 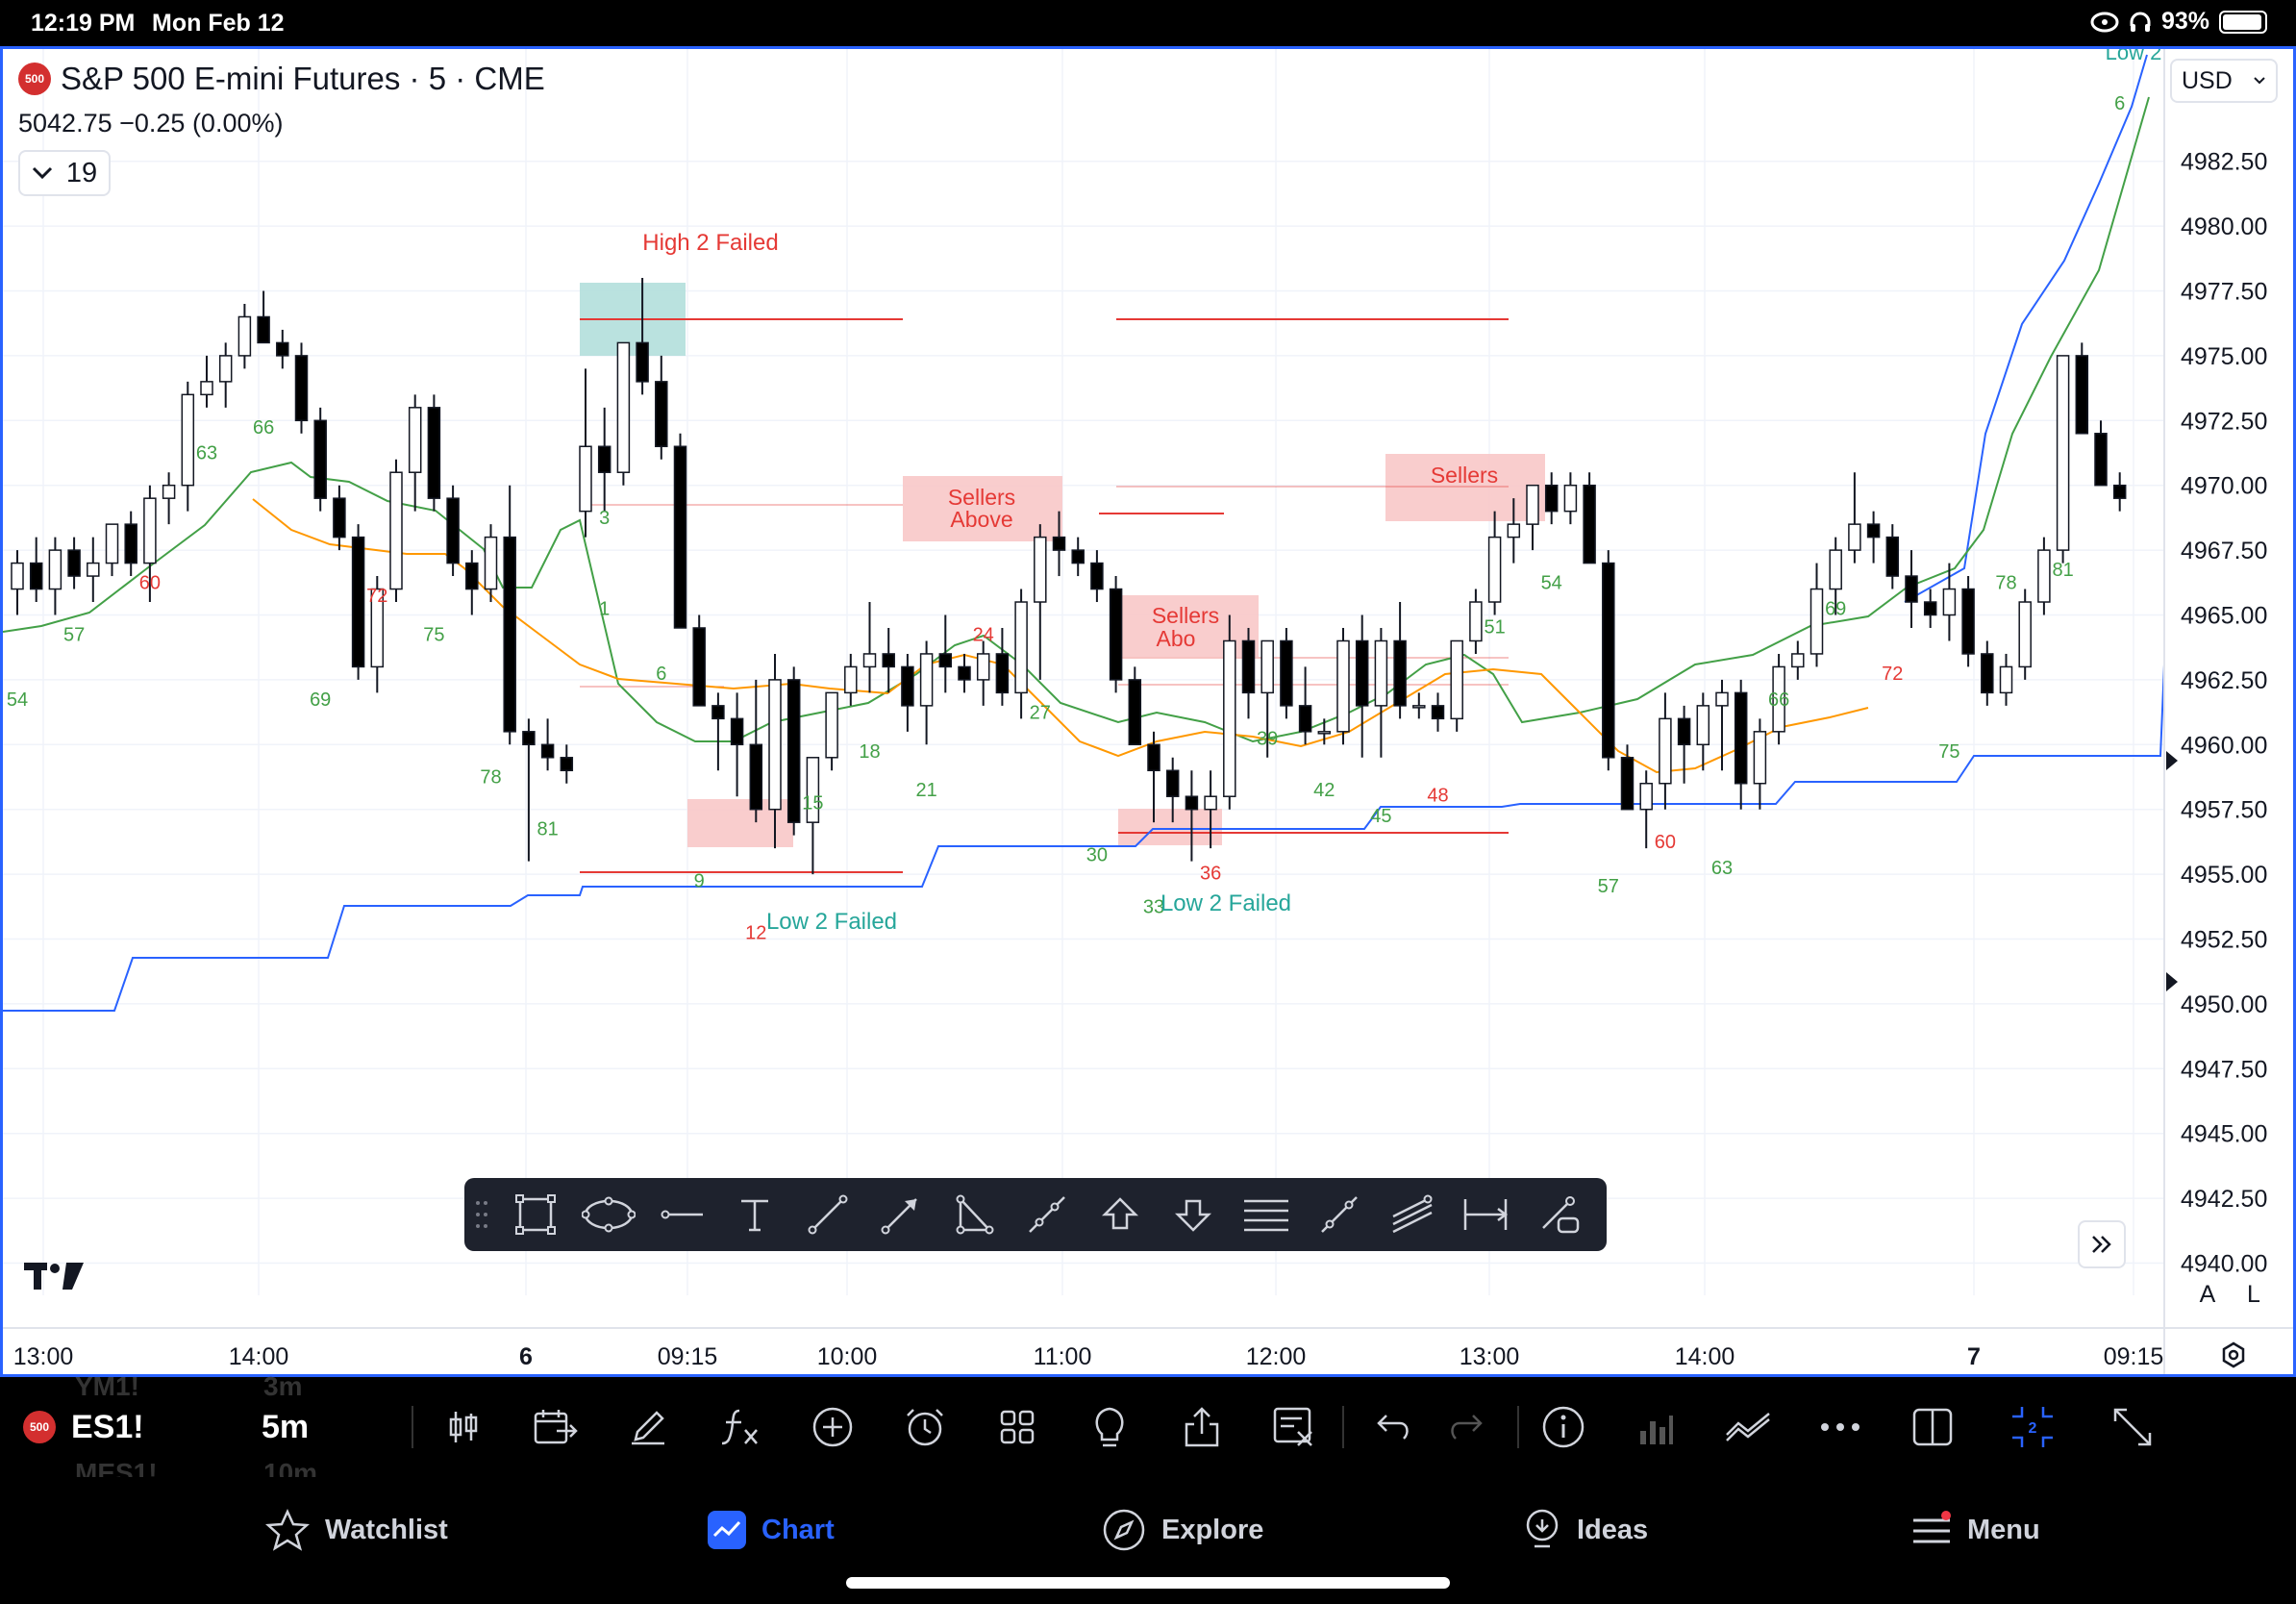 What do you see at coordinates (2224, 810) in the screenshot?
I see `price-tick-label: 4957.50` at bounding box center [2224, 810].